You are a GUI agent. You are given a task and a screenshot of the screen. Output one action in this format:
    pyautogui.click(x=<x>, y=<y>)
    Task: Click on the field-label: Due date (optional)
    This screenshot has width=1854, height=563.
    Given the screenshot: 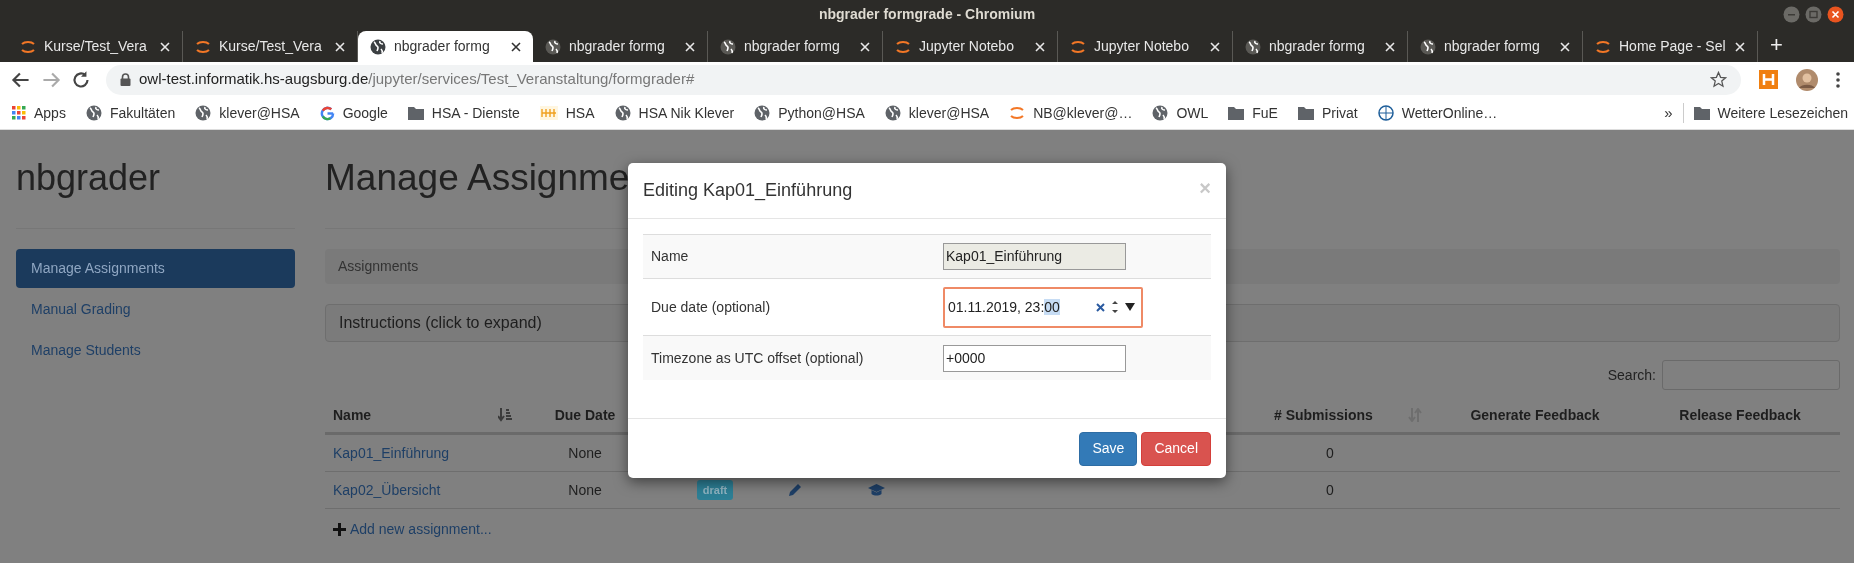 What is the action you would take?
    pyautogui.click(x=711, y=307)
    